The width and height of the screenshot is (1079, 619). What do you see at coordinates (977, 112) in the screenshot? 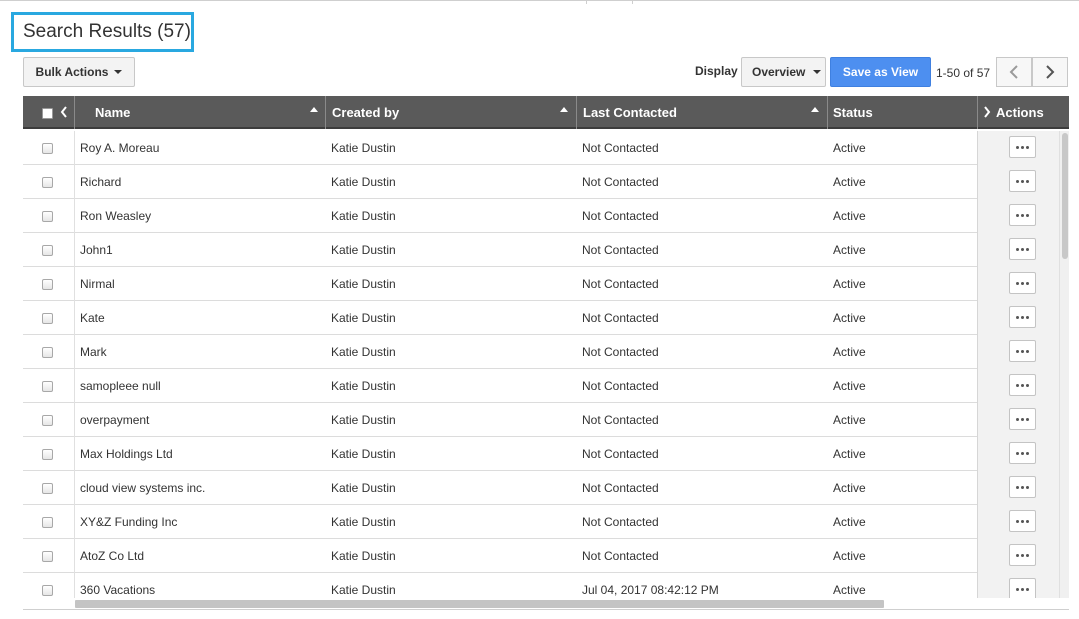
I see `header-divider` at bounding box center [977, 112].